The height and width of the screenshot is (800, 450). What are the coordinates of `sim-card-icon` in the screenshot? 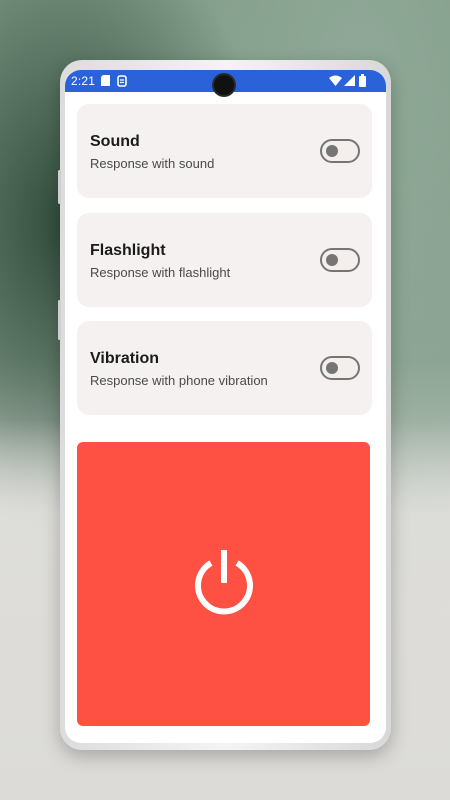 It's located at (105, 82).